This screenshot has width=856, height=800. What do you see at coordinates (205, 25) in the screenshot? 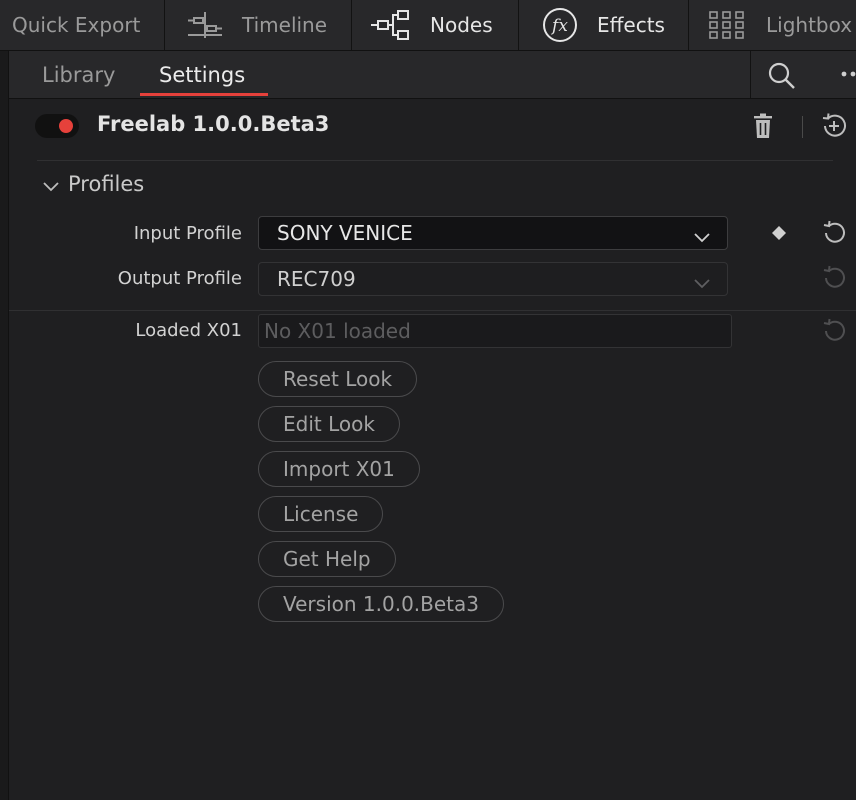
I see `timeline-icon` at bounding box center [205, 25].